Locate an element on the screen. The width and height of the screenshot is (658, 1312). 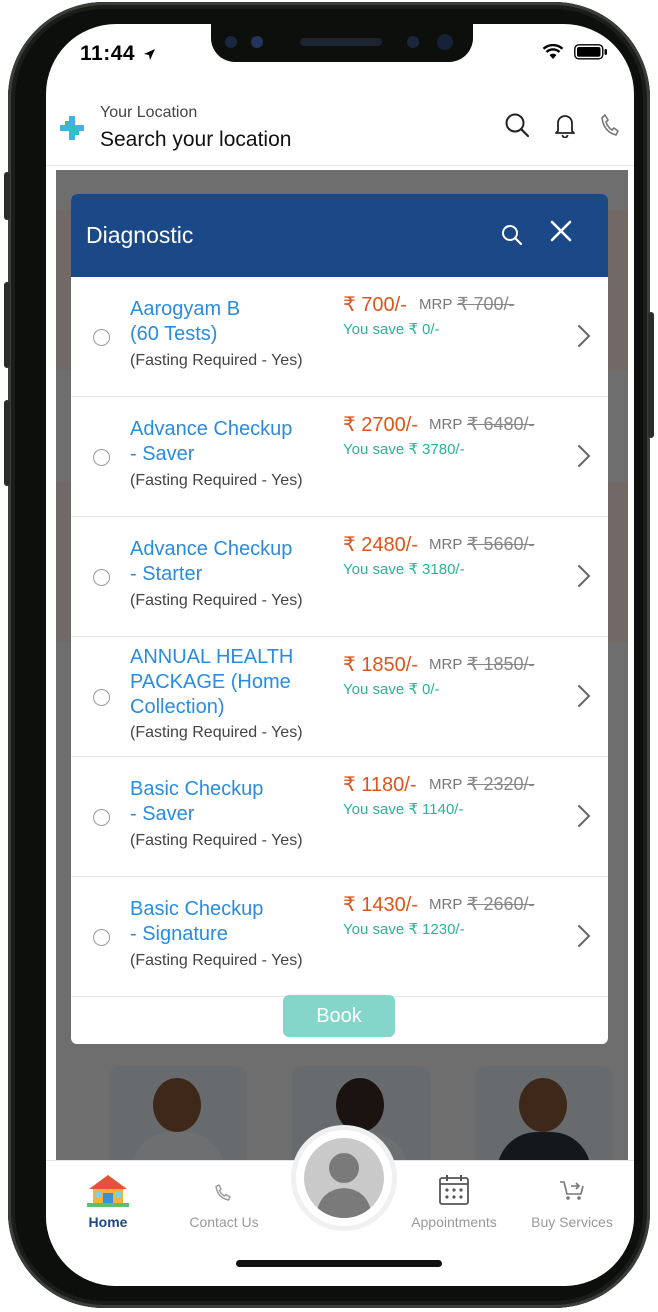
avatar is located at coordinates (344, 1178).